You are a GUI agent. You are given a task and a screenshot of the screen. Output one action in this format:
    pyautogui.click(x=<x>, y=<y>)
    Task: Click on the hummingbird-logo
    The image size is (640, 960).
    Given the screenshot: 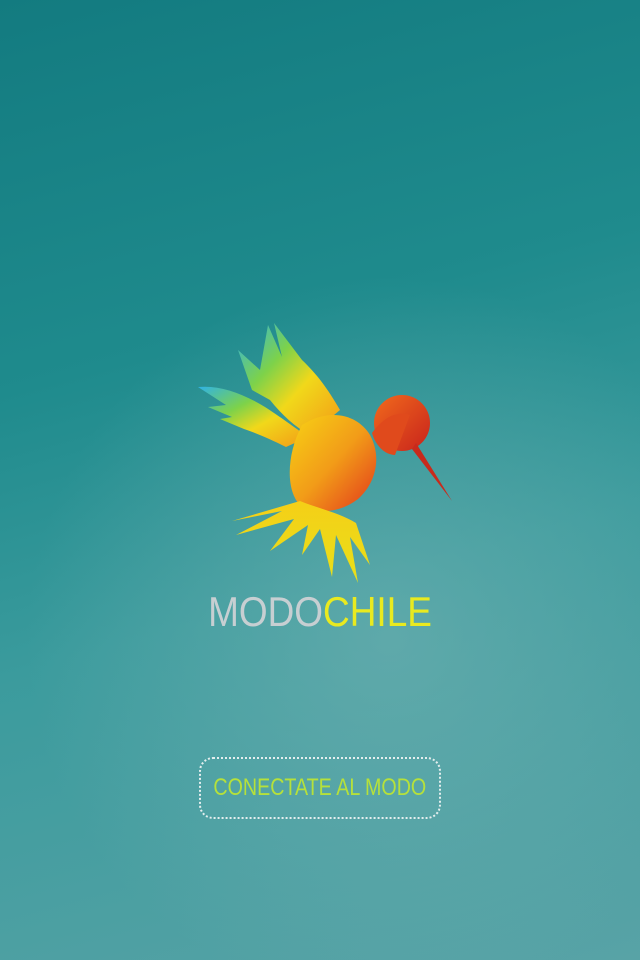 What is the action you would take?
    pyautogui.click(x=330, y=455)
    